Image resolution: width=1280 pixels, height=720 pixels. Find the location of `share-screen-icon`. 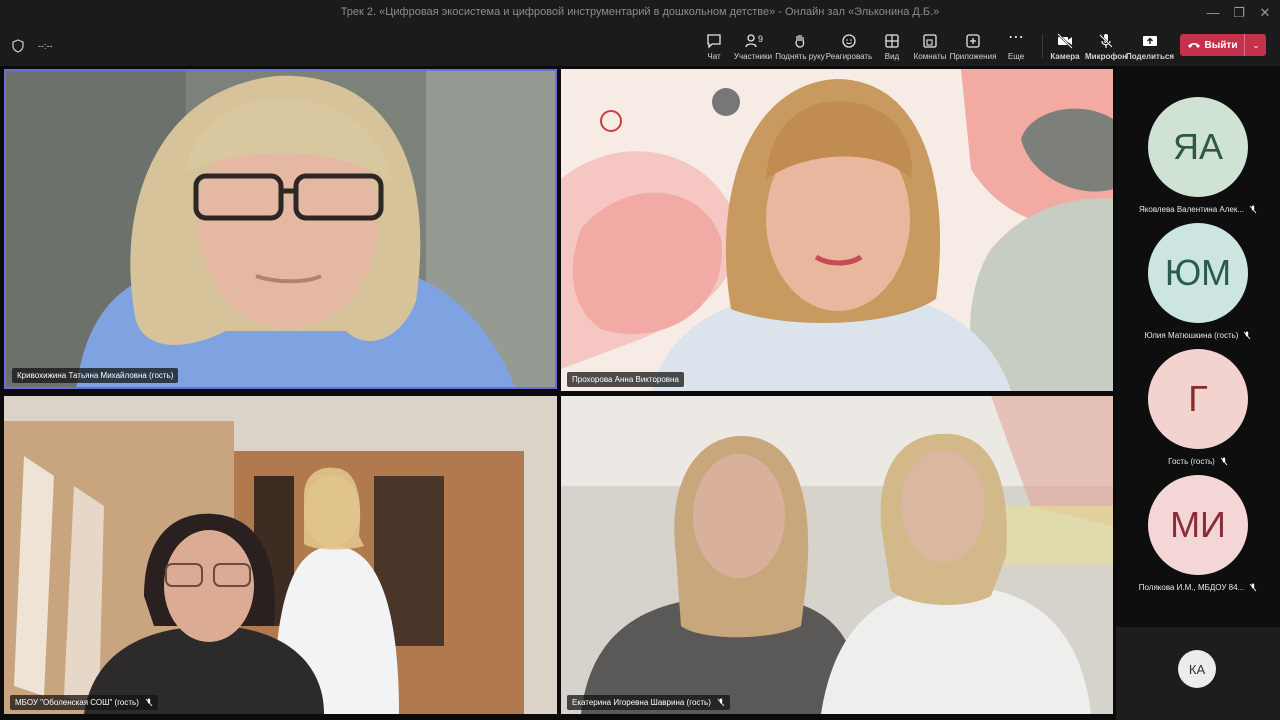

share-screen-icon is located at coordinates (1150, 41).